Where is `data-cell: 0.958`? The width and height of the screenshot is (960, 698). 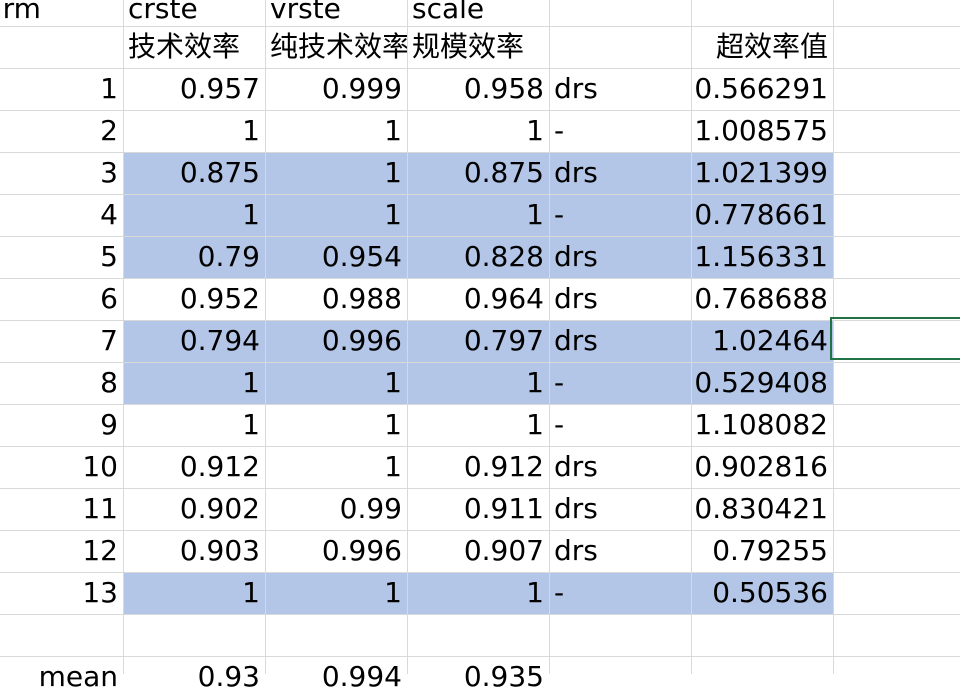 data-cell: 0.958 is located at coordinates (478, 89).